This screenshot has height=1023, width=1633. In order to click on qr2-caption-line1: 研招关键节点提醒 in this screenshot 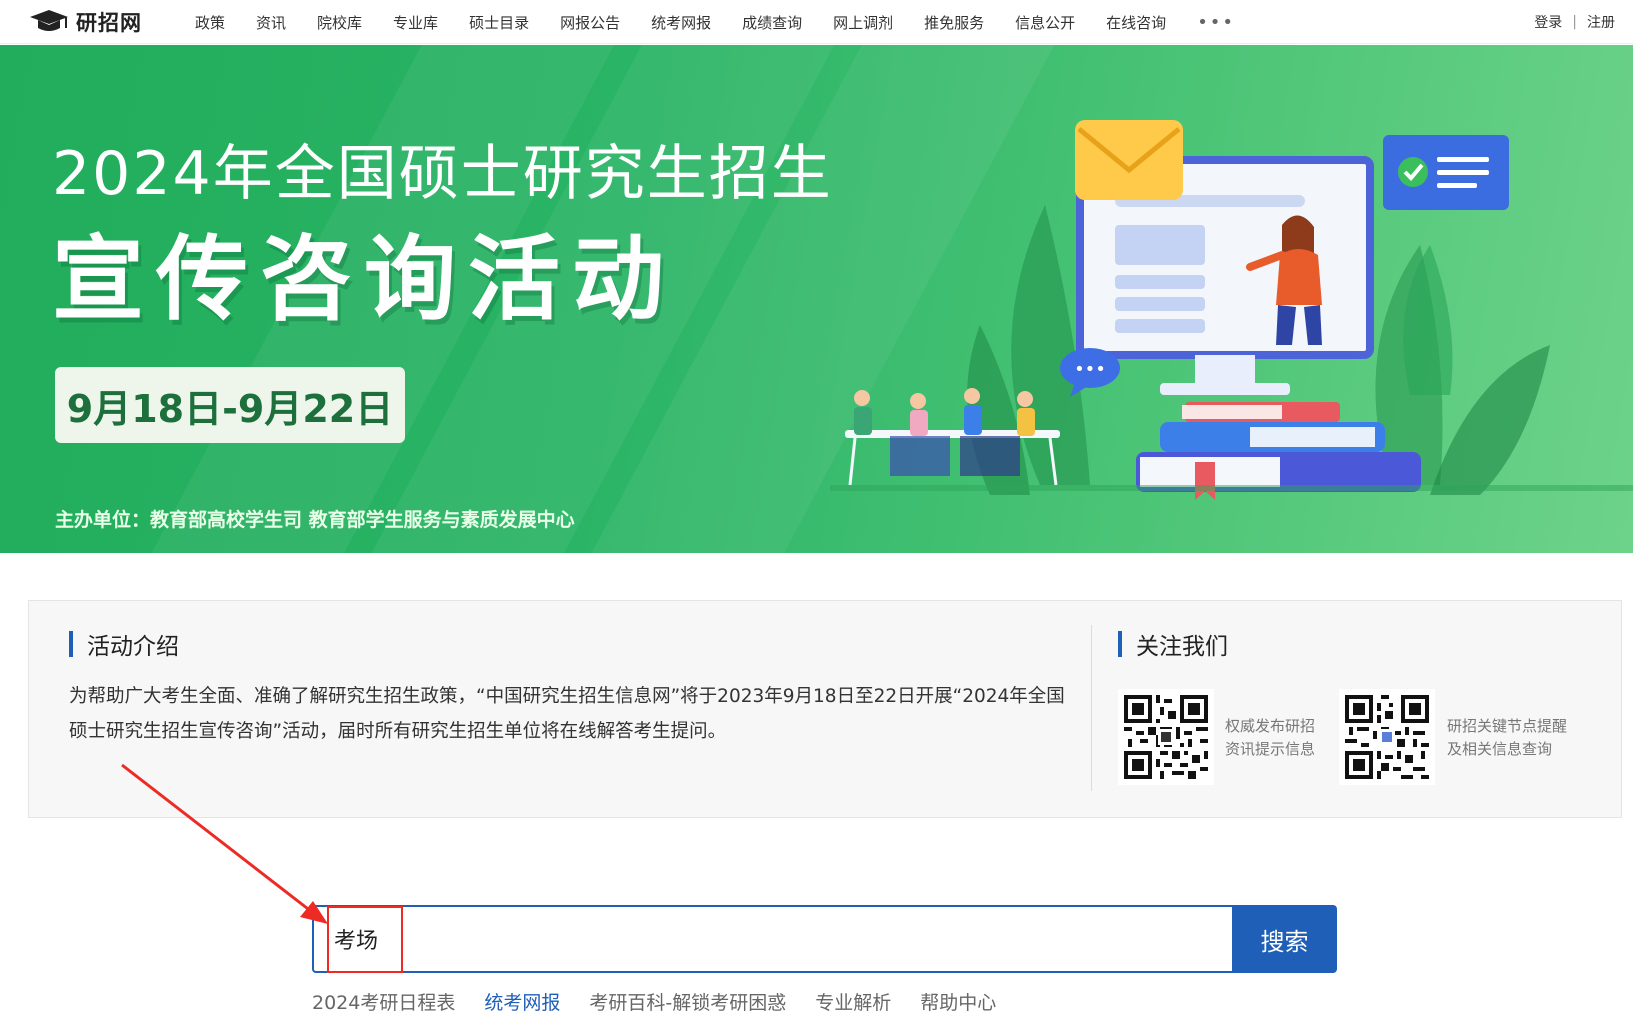, I will do `click(1507, 726)`.